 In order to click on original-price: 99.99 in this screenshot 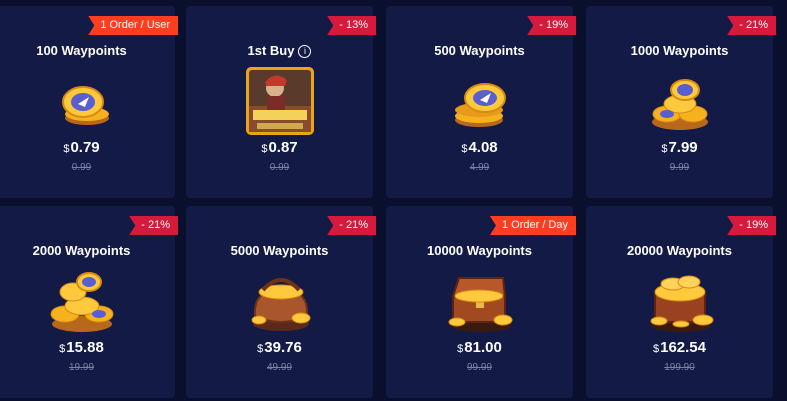, I will do `click(479, 367)`.